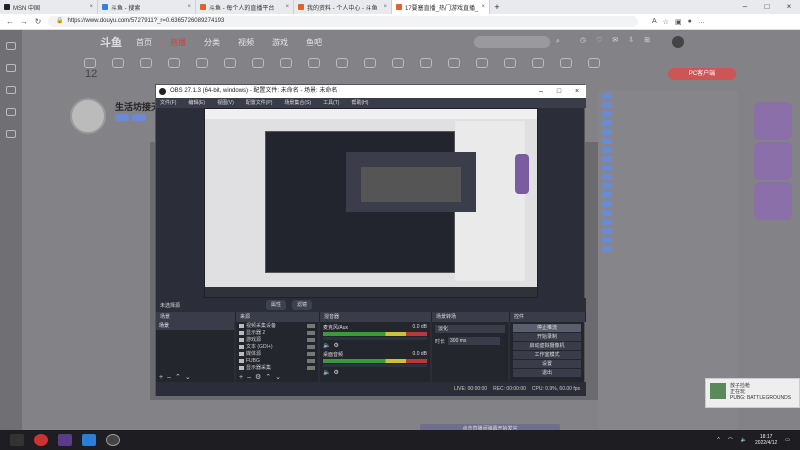 The height and width of the screenshot is (450, 800). What do you see at coordinates (113, 440) in the screenshot?
I see `obs-icon` at bounding box center [113, 440].